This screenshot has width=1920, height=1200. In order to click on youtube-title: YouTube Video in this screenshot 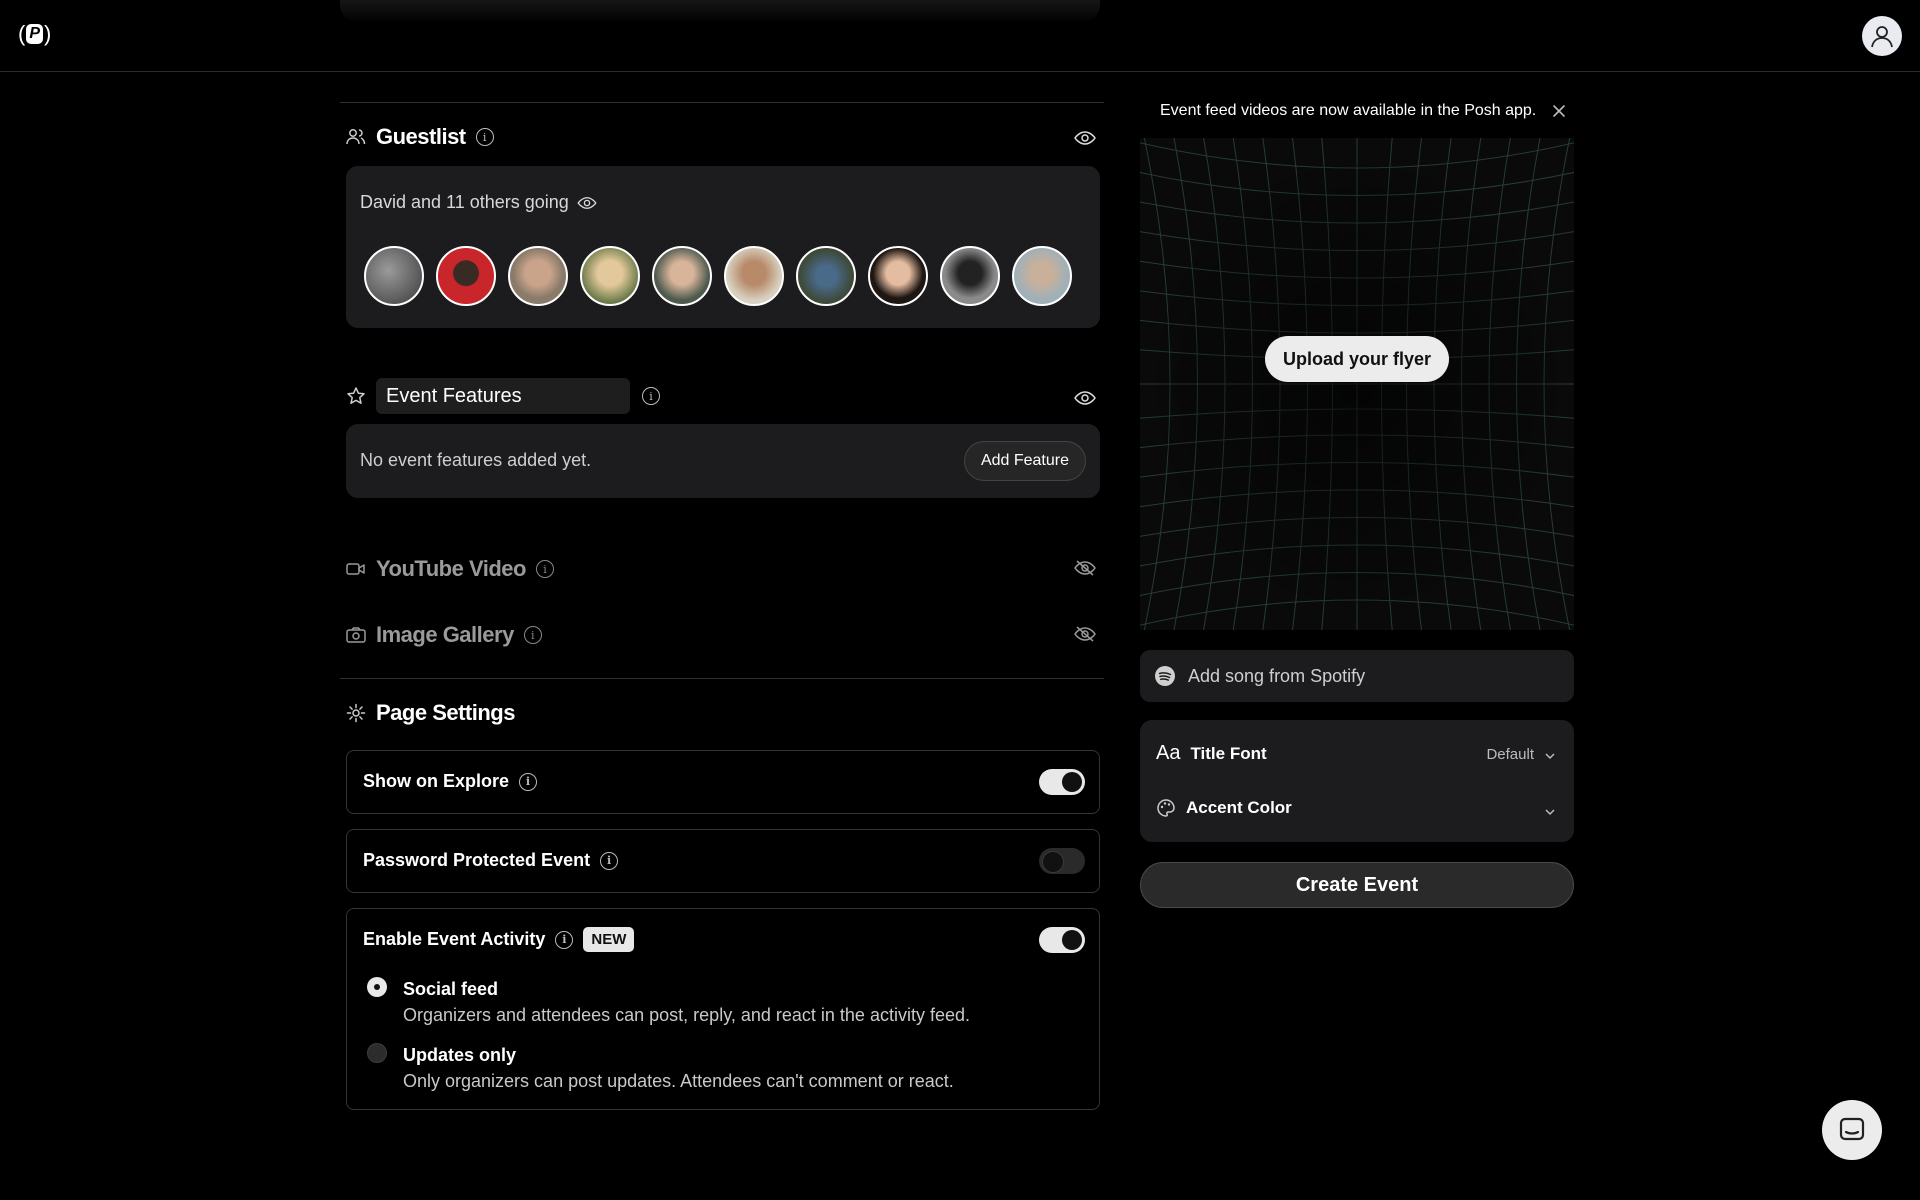, I will do `click(451, 568)`.